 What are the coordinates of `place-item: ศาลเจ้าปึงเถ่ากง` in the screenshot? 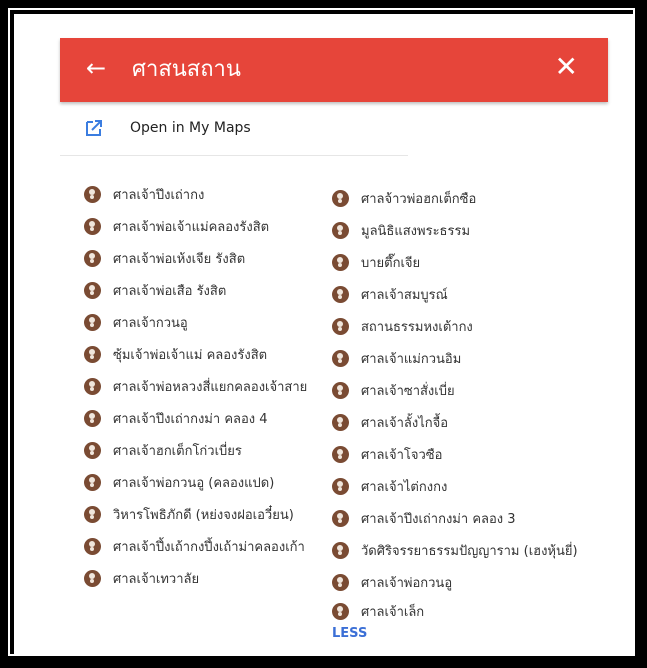 It's located at (195, 194).